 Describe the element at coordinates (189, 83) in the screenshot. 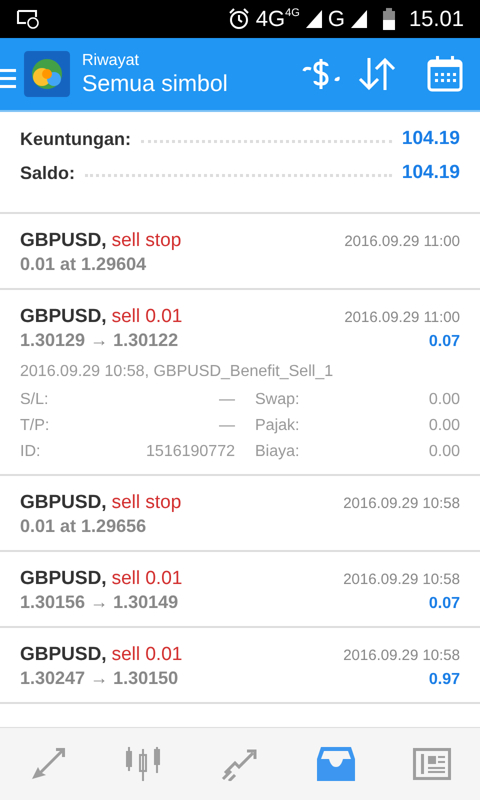

I see `symbol-filter: Semua simbol` at that location.